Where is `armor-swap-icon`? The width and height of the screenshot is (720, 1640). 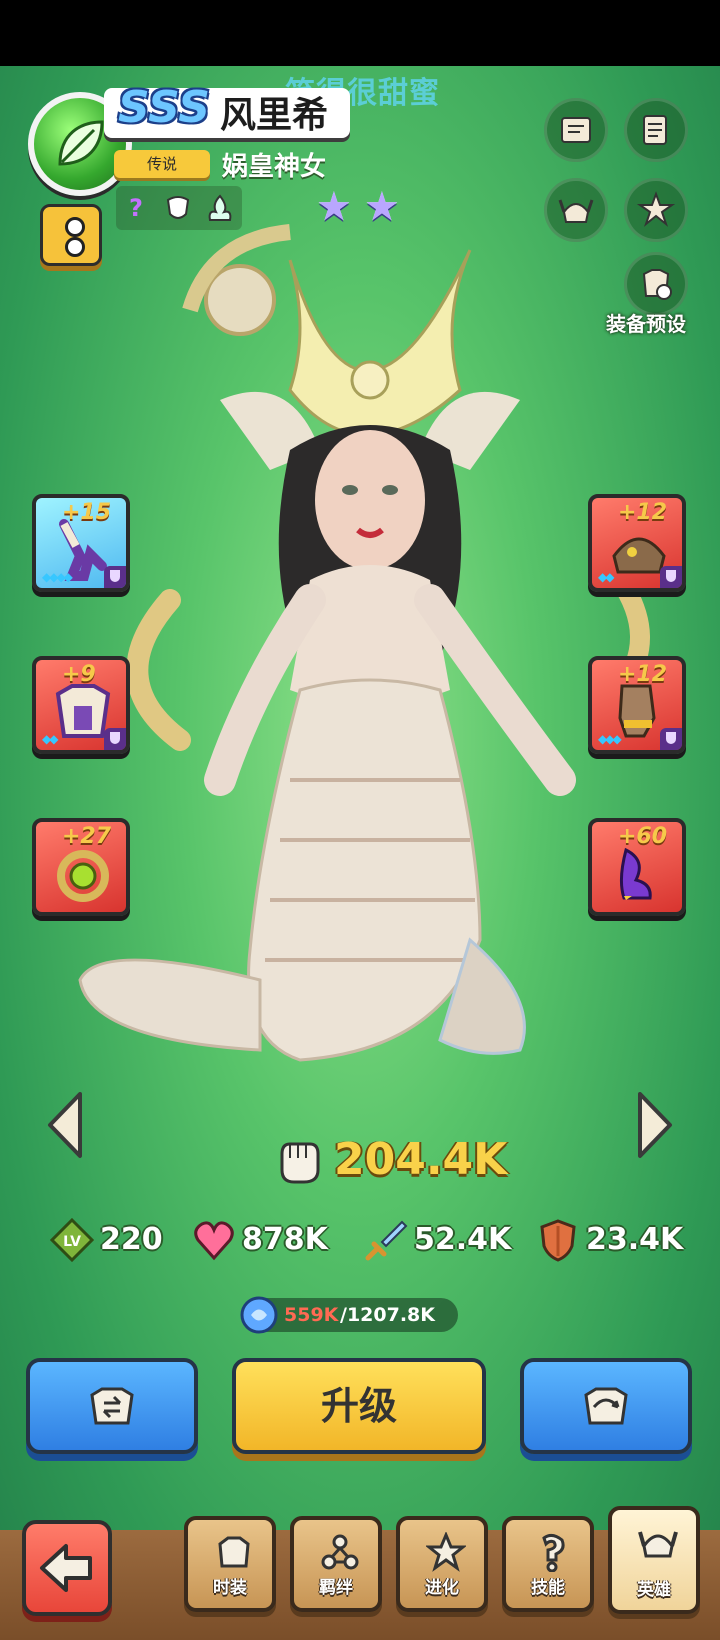 armor-swap-icon is located at coordinates (112, 1406).